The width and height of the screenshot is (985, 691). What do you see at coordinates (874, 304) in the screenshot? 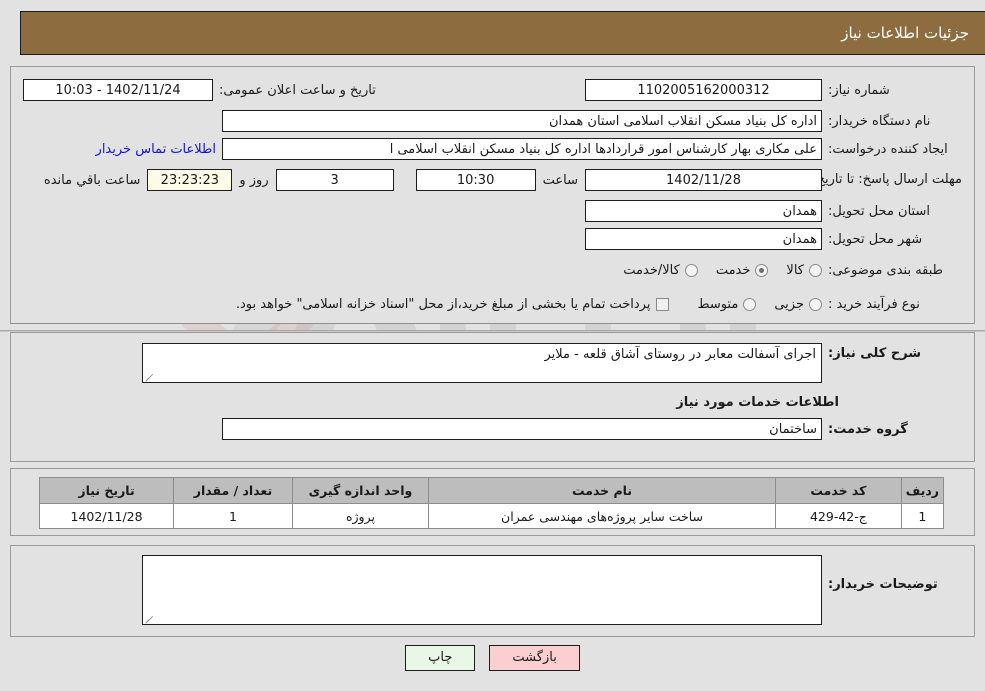
I see `label-purchase-type: نوع فرآیند خرید :` at bounding box center [874, 304].